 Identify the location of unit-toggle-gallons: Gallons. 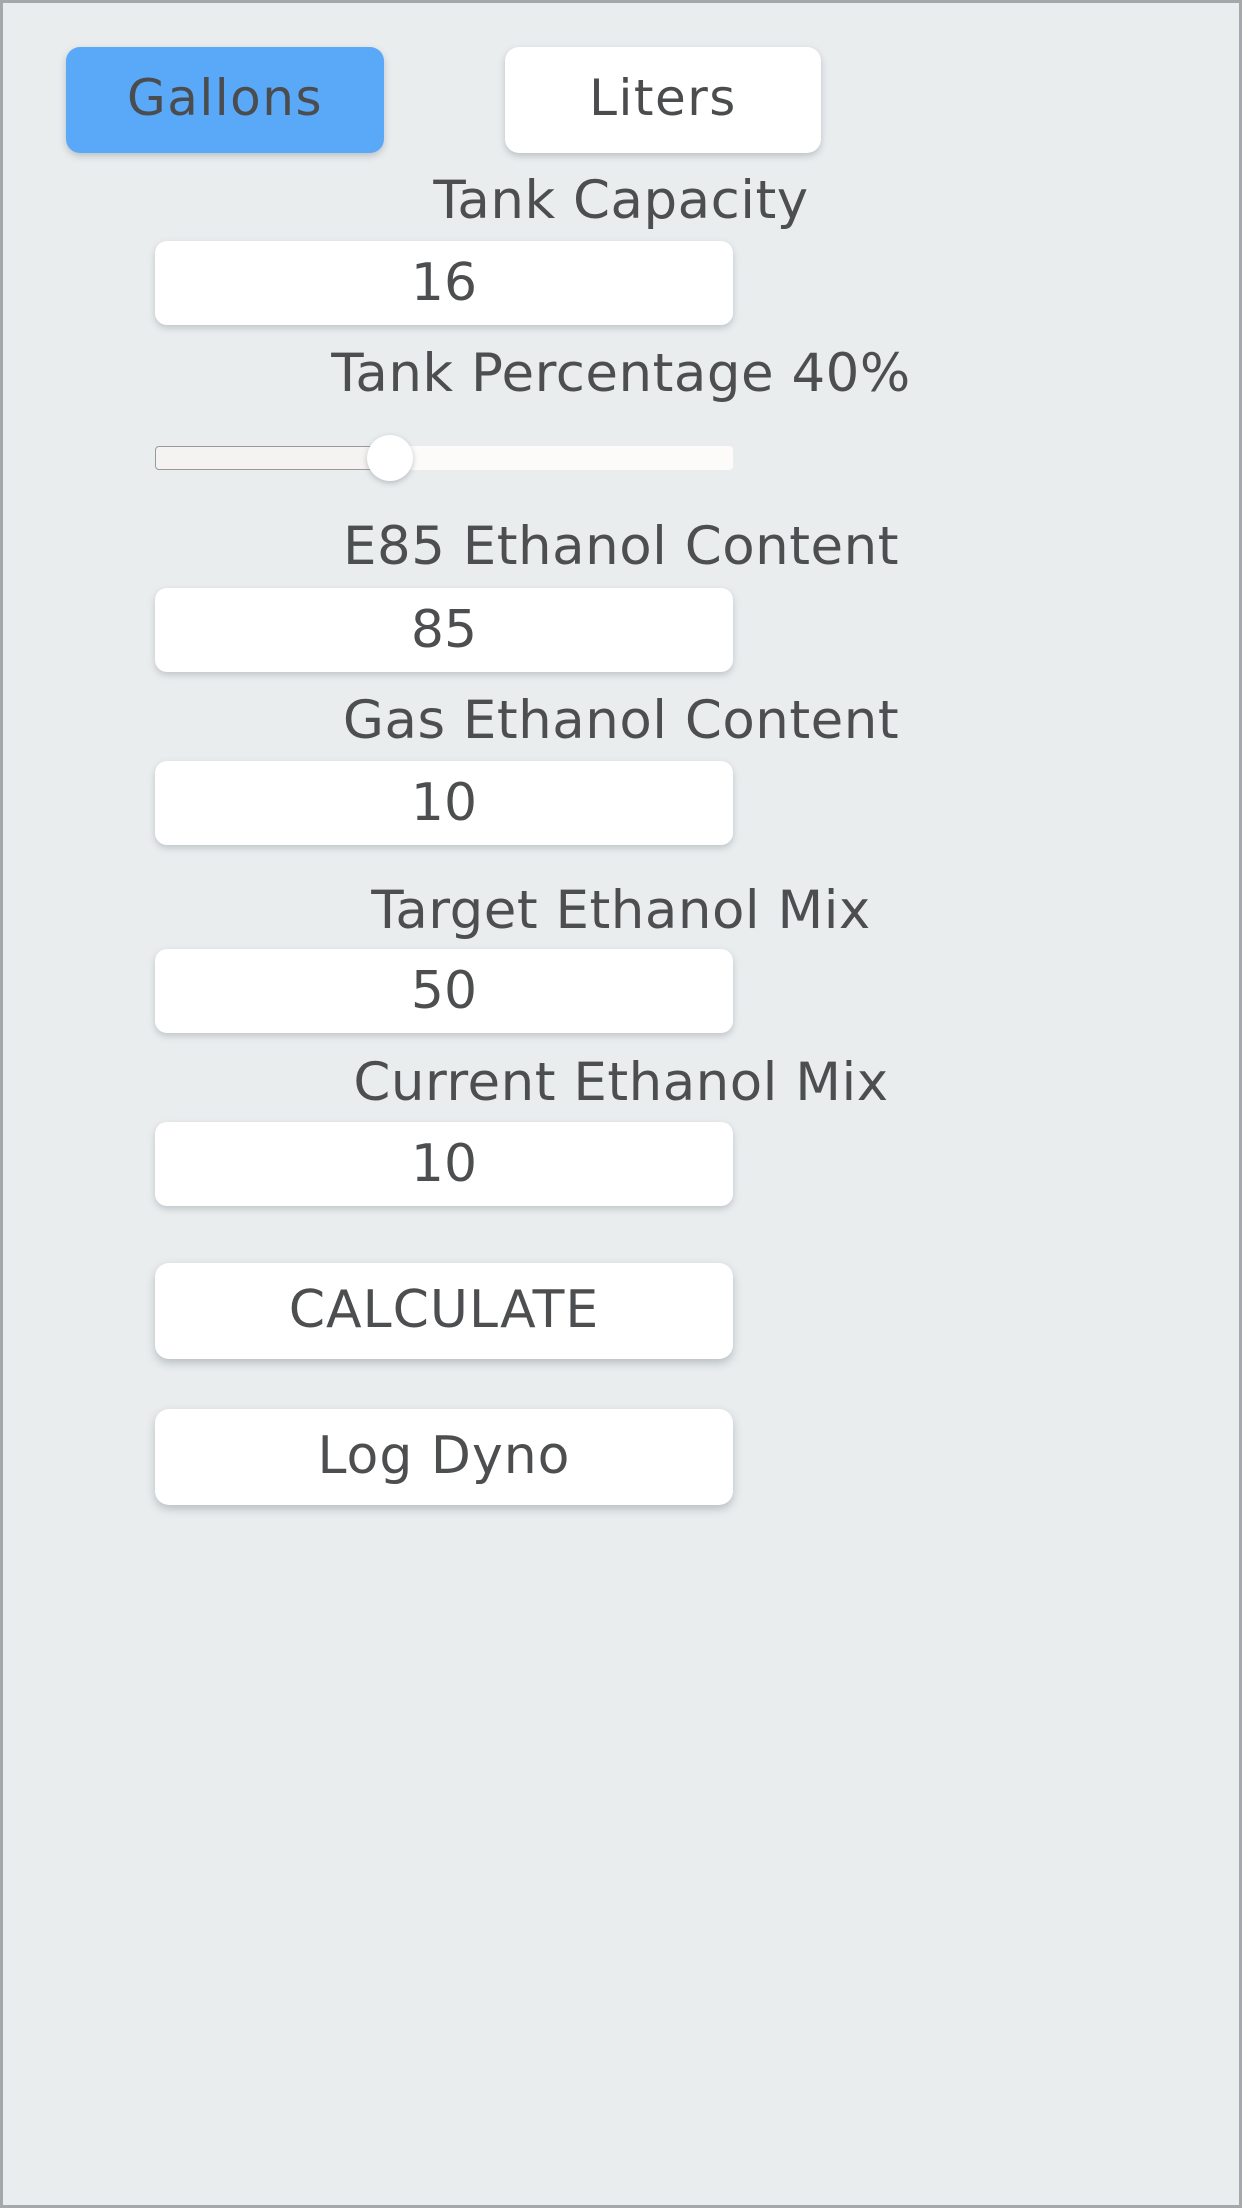
(225, 100).